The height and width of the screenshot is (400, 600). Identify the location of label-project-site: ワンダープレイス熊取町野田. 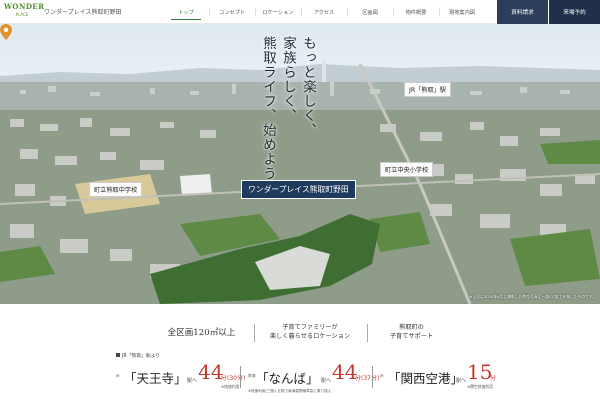
(298, 189).